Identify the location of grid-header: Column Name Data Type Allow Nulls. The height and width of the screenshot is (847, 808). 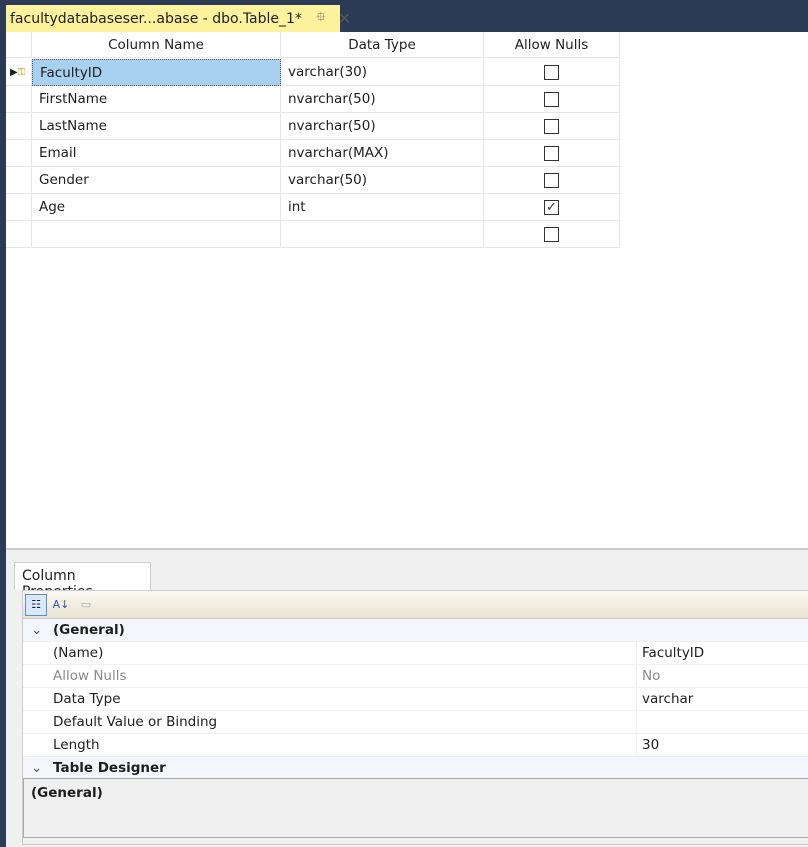
(313, 45).